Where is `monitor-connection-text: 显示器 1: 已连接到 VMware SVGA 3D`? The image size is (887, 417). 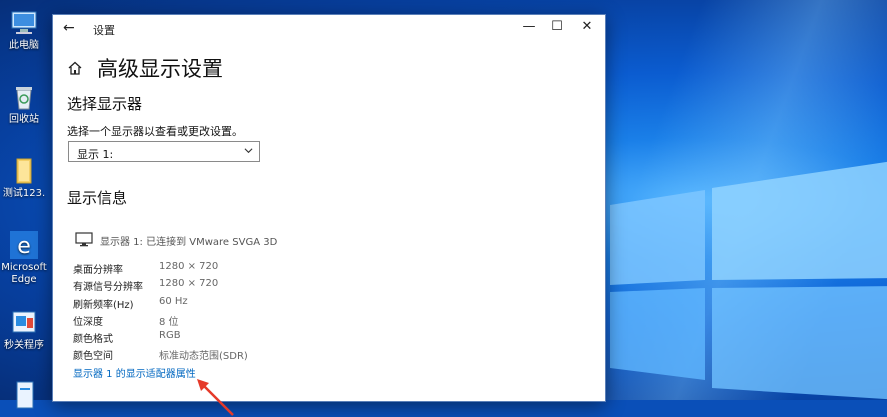 monitor-connection-text: 显示器 1: 已连接到 VMware SVGA 3D is located at coordinates (189, 242).